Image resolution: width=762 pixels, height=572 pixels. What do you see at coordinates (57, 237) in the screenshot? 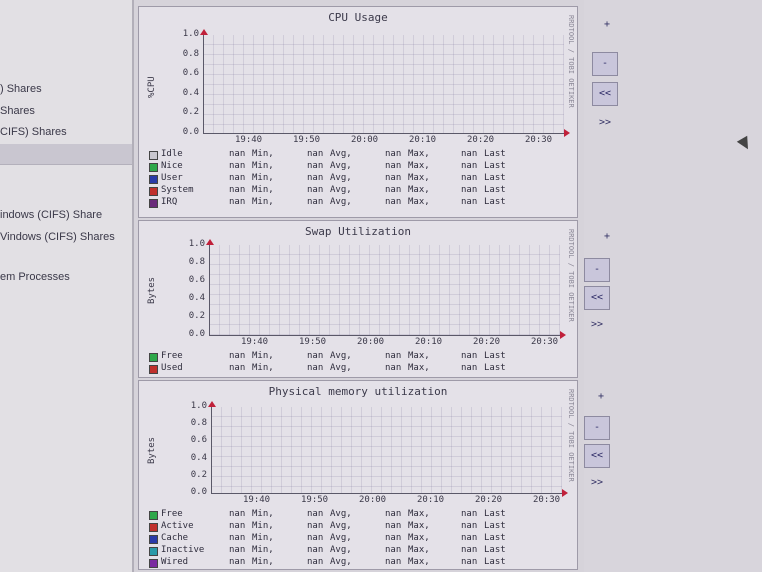
I see `sidebar-item-windows-cifs-shares: Vindows (CIFS) Shares` at bounding box center [57, 237].